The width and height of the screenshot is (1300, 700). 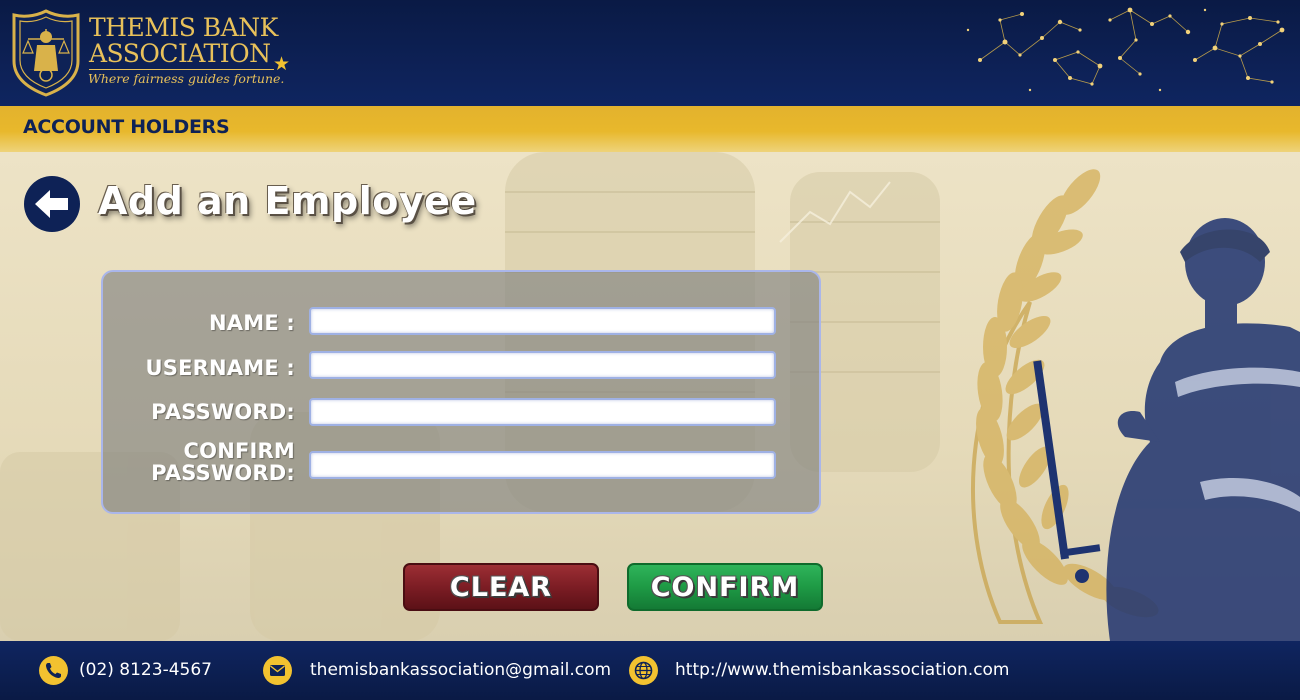 I want to click on name-field, so click(x=542, y=321).